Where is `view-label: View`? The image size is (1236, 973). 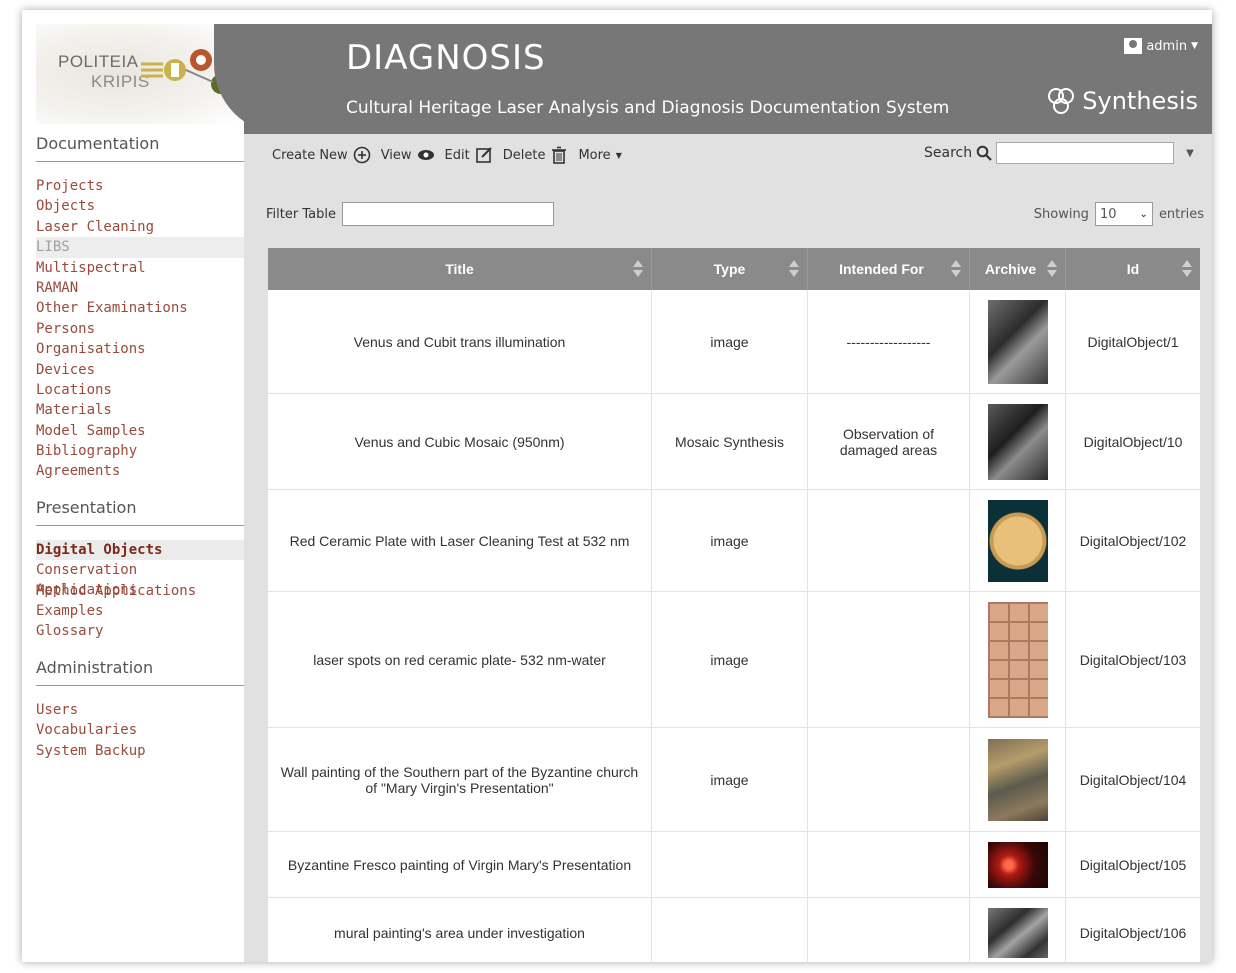 view-label: View is located at coordinates (396, 155).